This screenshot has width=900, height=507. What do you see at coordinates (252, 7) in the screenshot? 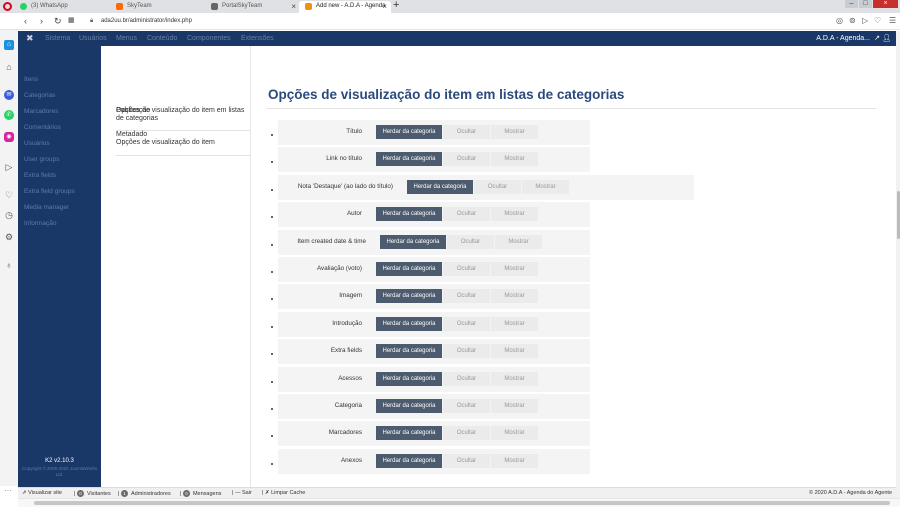
I see `browser-tab-portalskyteam: PortalSkyTeam ×` at bounding box center [252, 7].